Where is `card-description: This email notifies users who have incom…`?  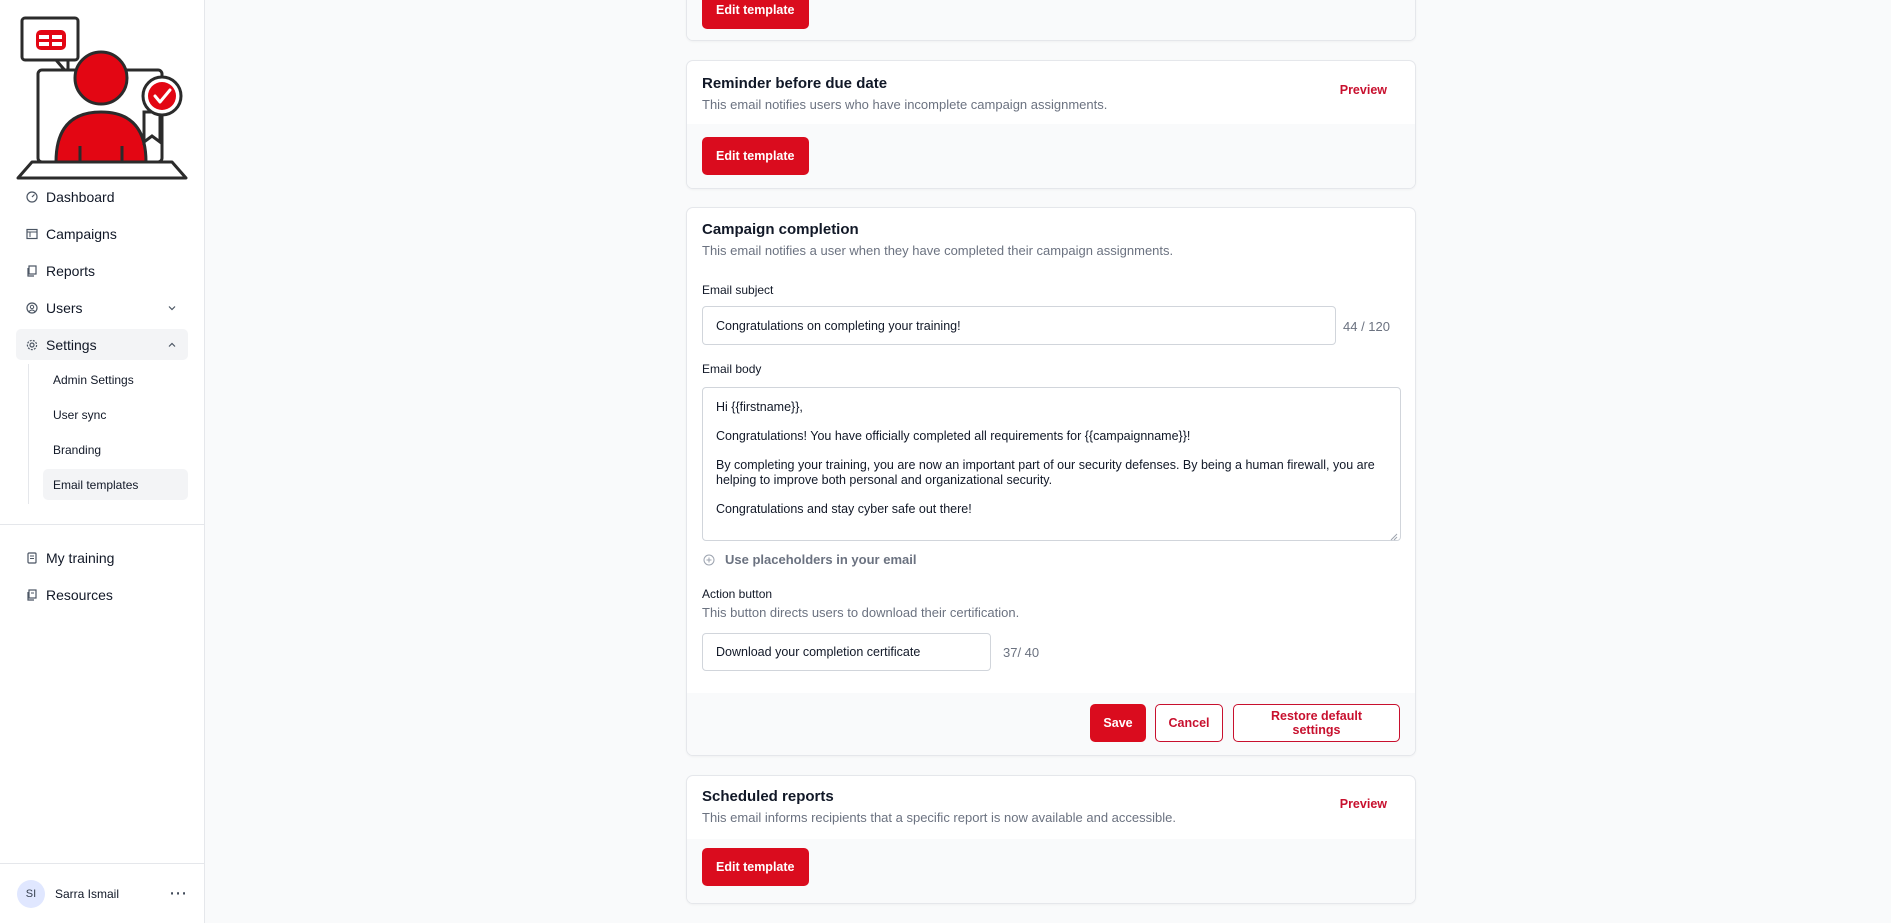
card-description: This email notifies users who have incom… is located at coordinates (905, 104).